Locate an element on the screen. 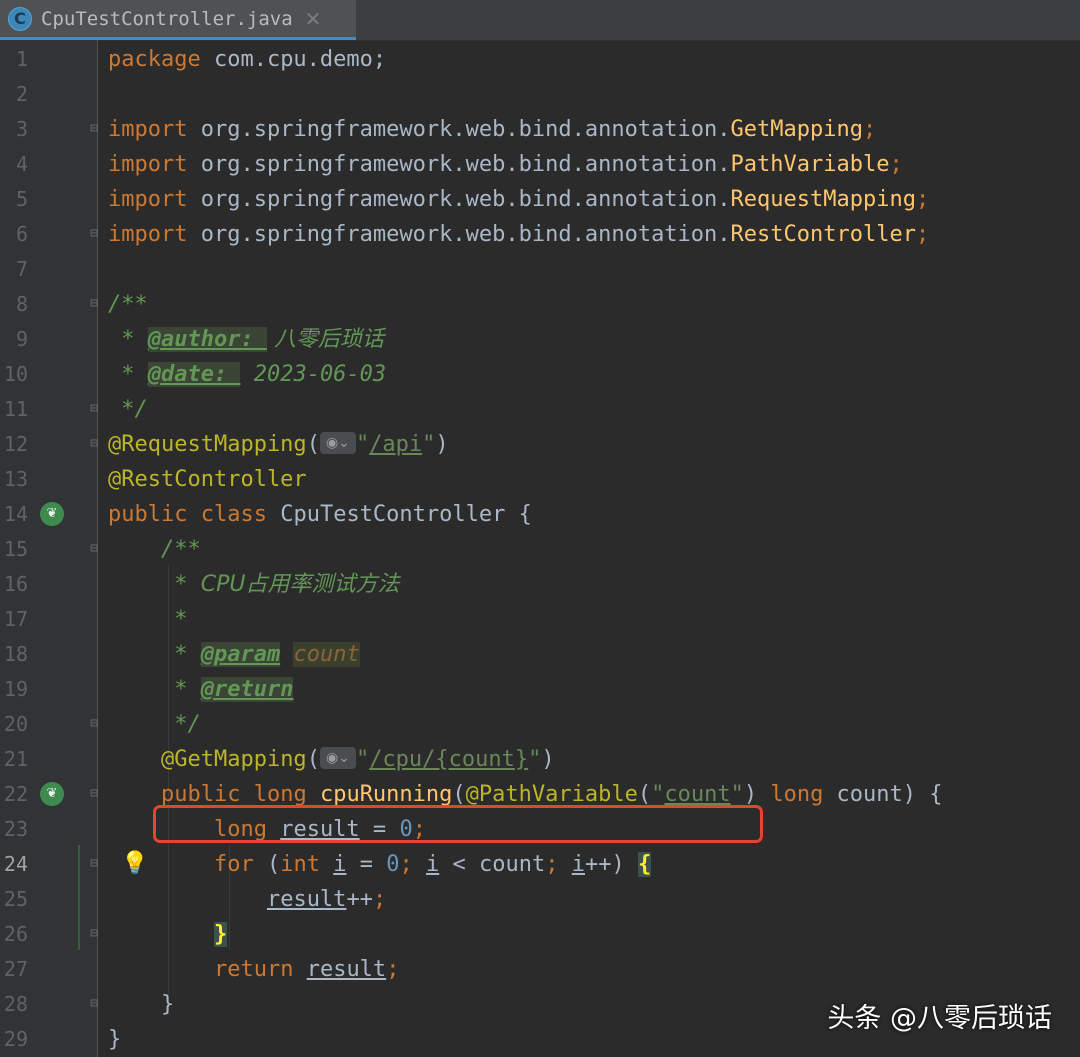  line-number: 16 is located at coordinates (15, 584).